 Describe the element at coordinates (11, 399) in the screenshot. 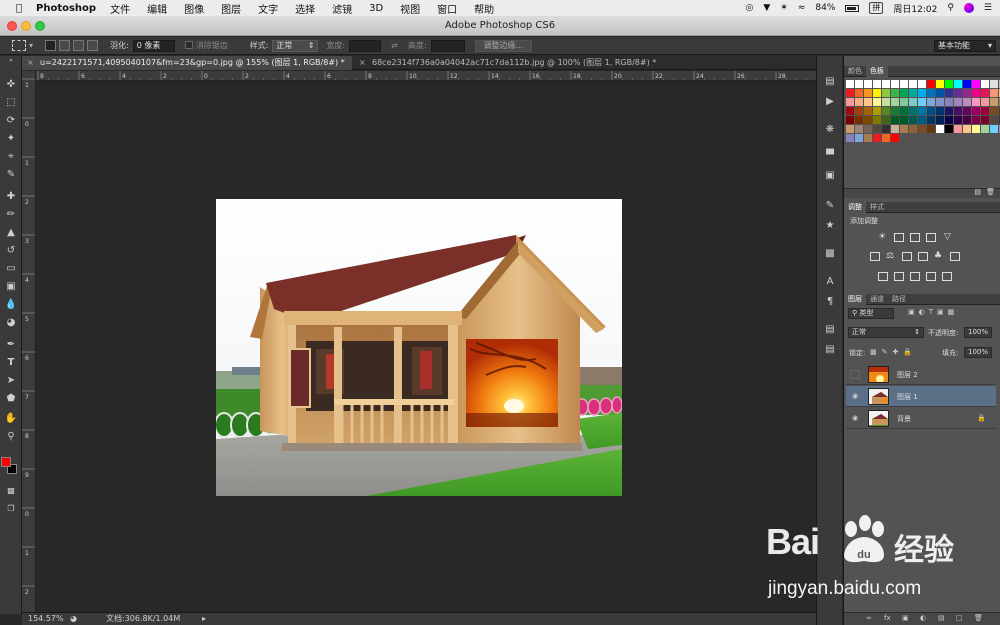

I see `shape-tool-icon: ⬟` at that location.